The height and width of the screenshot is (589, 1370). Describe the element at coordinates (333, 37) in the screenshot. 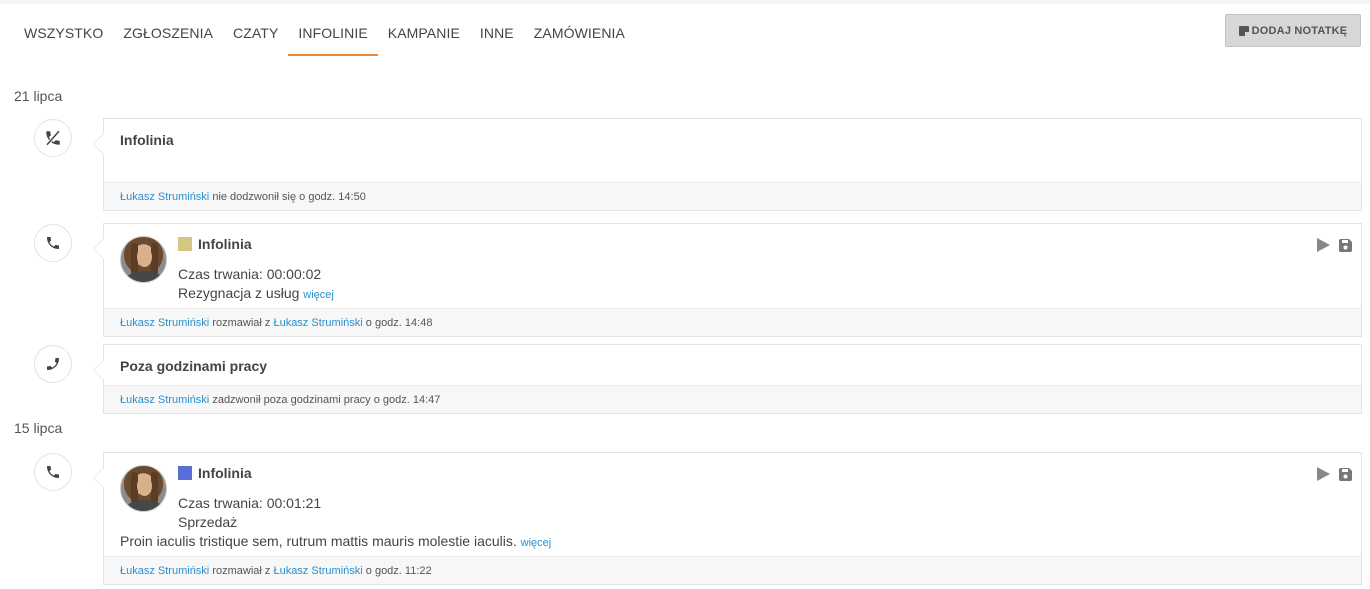

I see `tab-infolinie: INFOLINIE` at that location.